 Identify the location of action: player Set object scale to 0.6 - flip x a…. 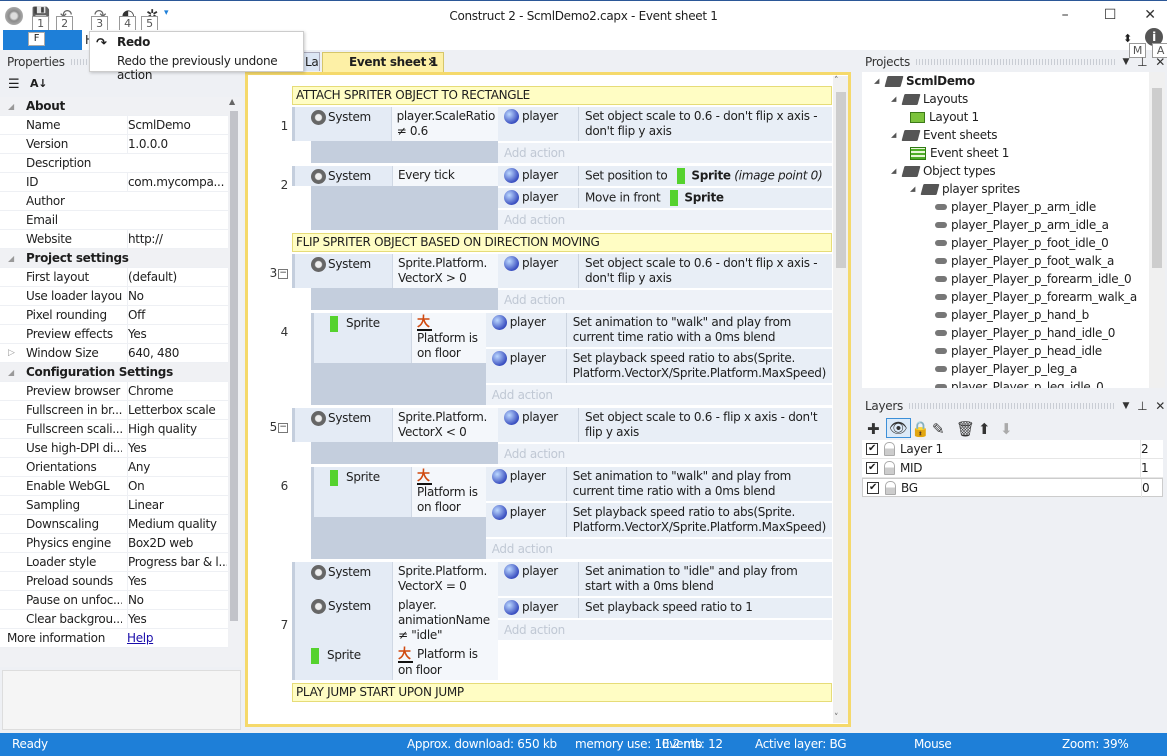
(665, 425).